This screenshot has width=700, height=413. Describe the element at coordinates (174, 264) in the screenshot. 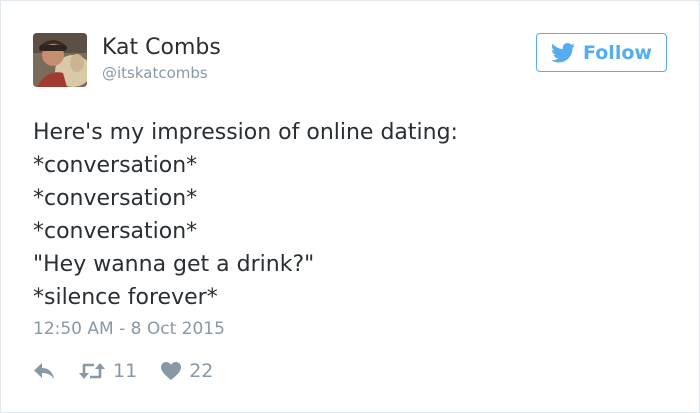

I see `tweet-line: "Hey wanna get a drink?"` at that location.